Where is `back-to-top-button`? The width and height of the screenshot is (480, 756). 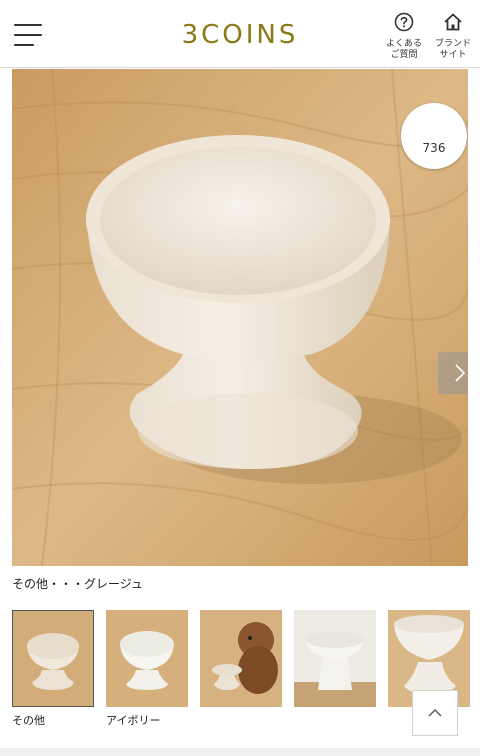
back-to-top-button is located at coordinates (435, 713).